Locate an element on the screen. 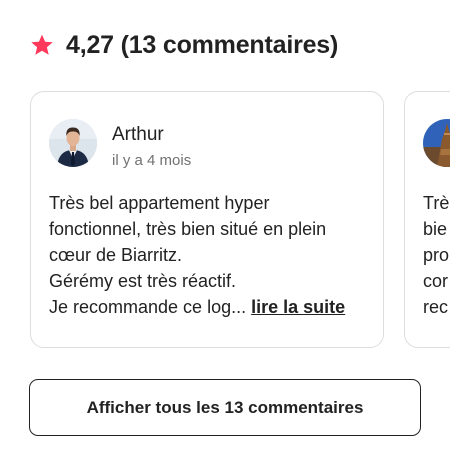 This screenshot has width=450, height=450. rating-summary: 4,27 (13 commentaires) is located at coordinates (202, 44).